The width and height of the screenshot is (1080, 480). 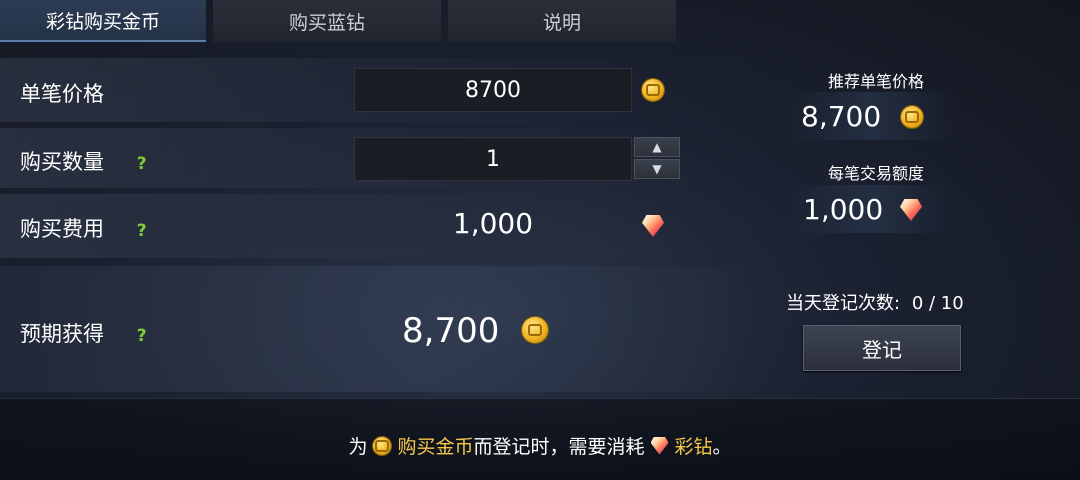 I want to click on expected-label-wrap: 预期获得 ?, so click(x=83, y=333).